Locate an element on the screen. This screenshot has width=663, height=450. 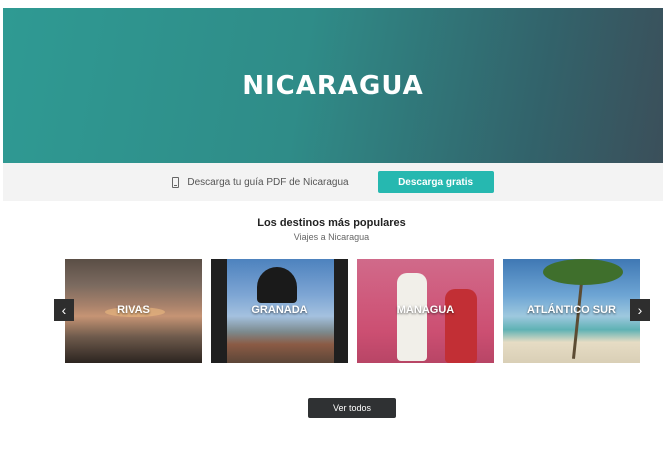
destination-label: RIVAS is located at coordinates (133, 310).